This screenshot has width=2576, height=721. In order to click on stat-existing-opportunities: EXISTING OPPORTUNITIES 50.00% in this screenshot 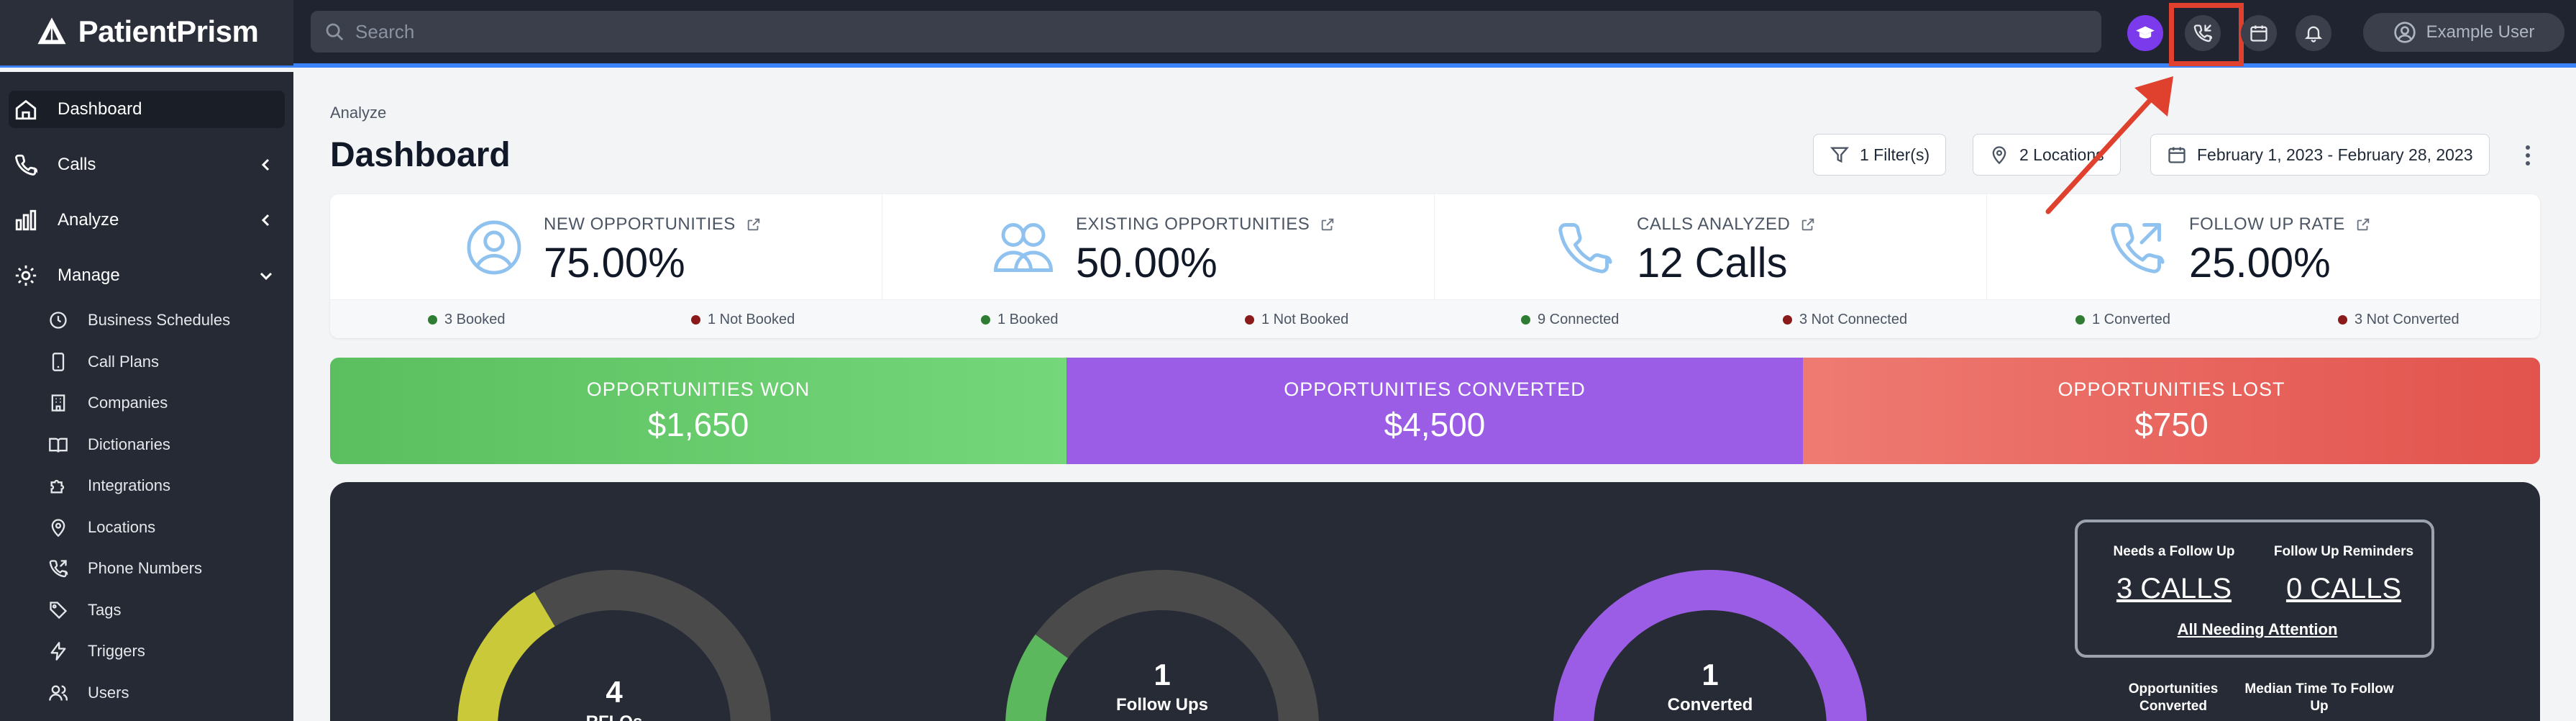, I will do `click(1158, 247)`.